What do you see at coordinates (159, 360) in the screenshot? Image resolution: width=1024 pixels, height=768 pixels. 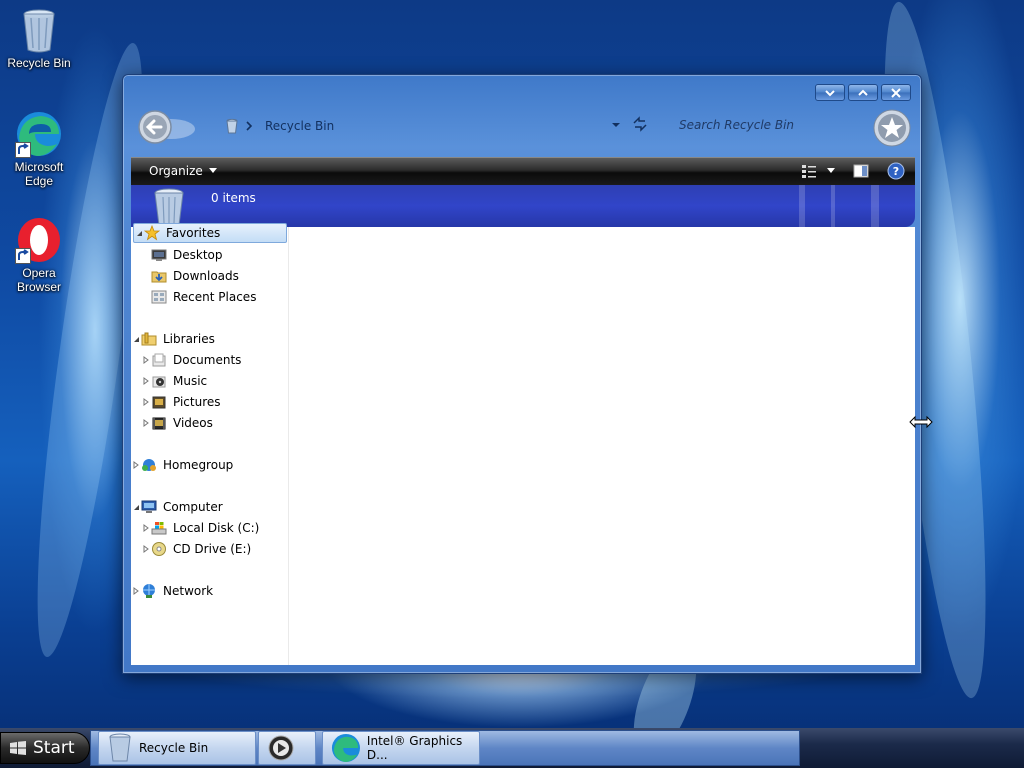 I see `documents-icon` at bounding box center [159, 360].